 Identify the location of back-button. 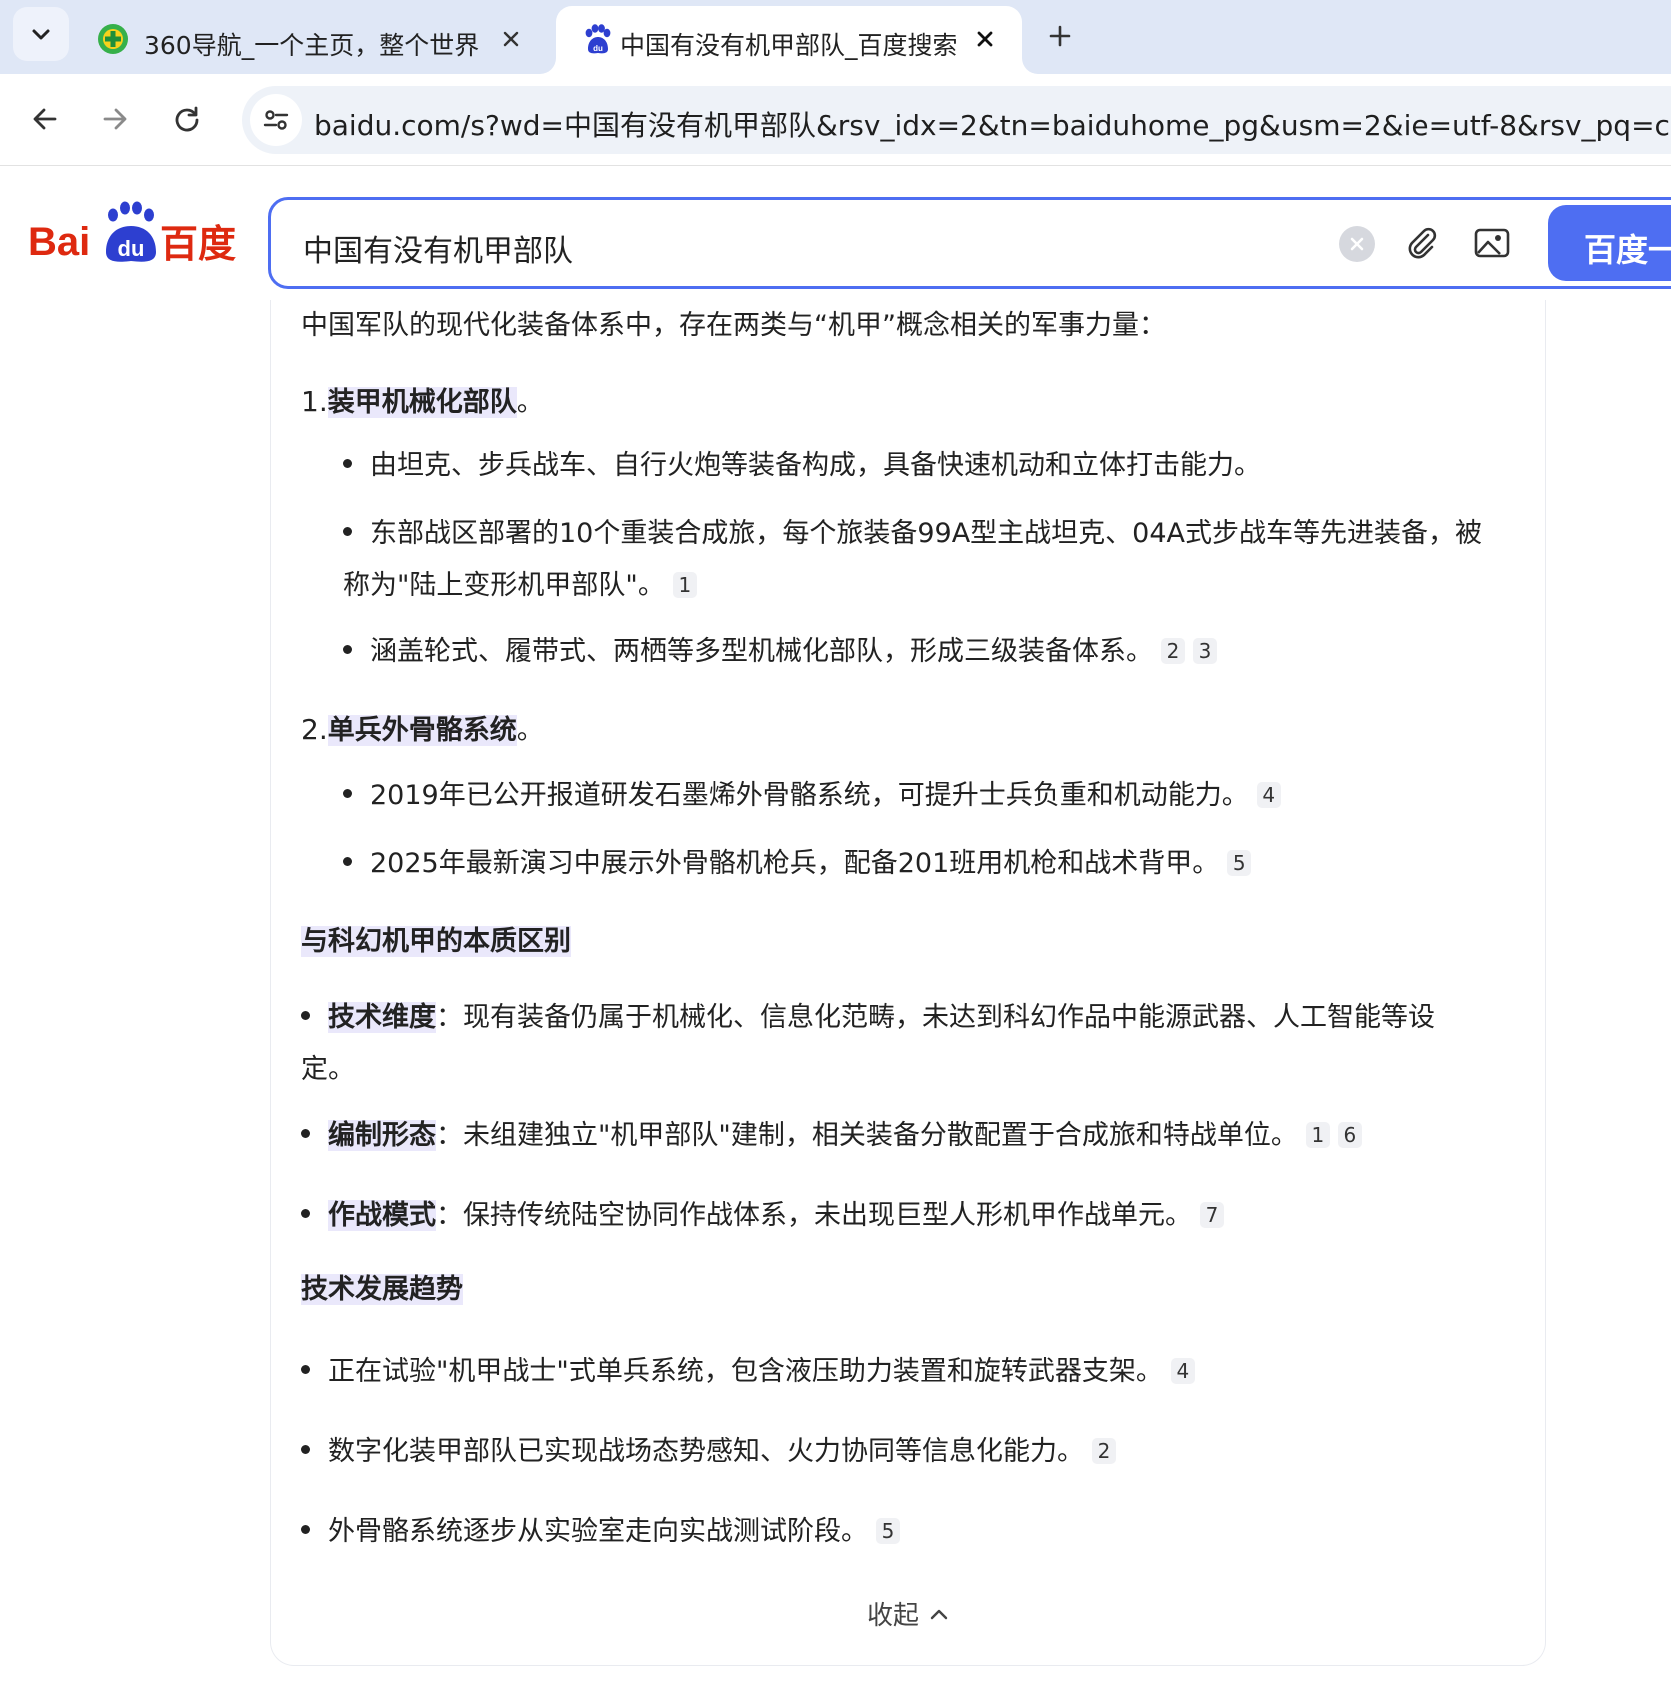
(45, 119).